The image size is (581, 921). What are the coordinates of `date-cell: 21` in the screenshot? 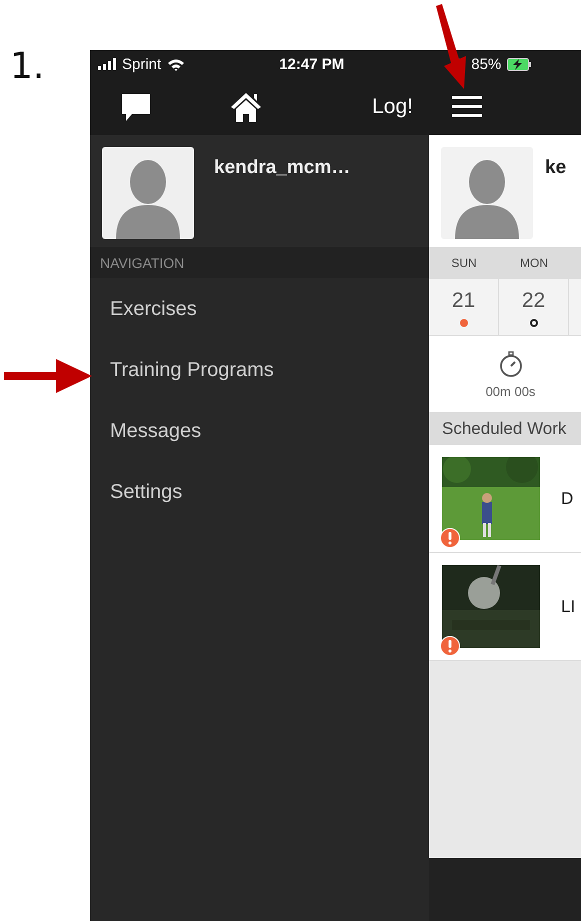 It's located at (464, 307).